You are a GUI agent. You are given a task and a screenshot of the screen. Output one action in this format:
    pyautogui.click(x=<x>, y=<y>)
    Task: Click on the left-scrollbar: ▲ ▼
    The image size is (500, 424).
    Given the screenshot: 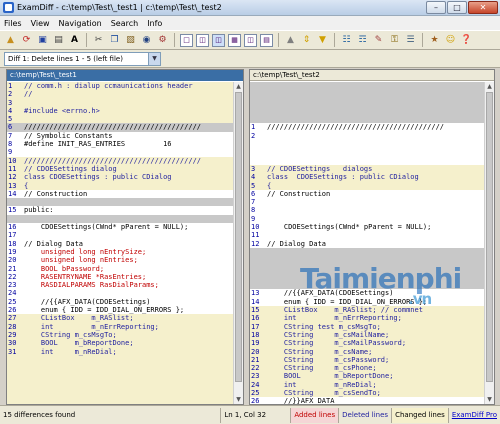 What is the action you would take?
    pyautogui.click(x=238, y=243)
    